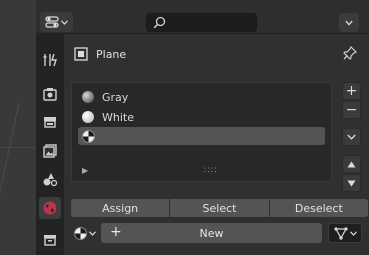  What do you see at coordinates (340, 233) in the screenshot?
I see `mesh-data-icon` at bounding box center [340, 233].